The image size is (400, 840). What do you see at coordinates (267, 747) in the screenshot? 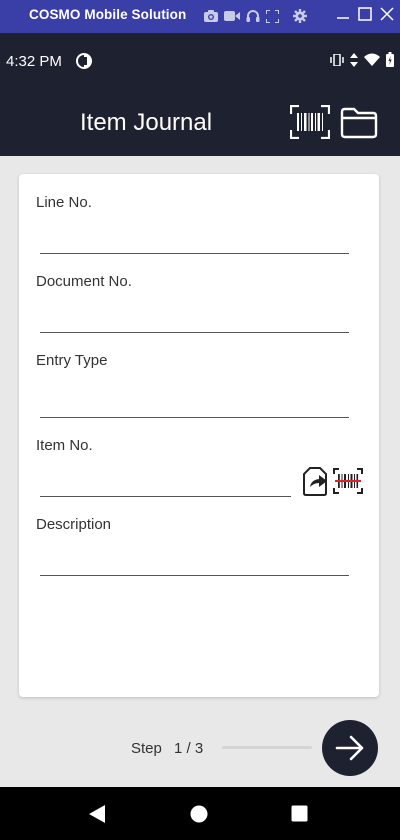
I see `step-progress-bar` at bounding box center [267, 747].